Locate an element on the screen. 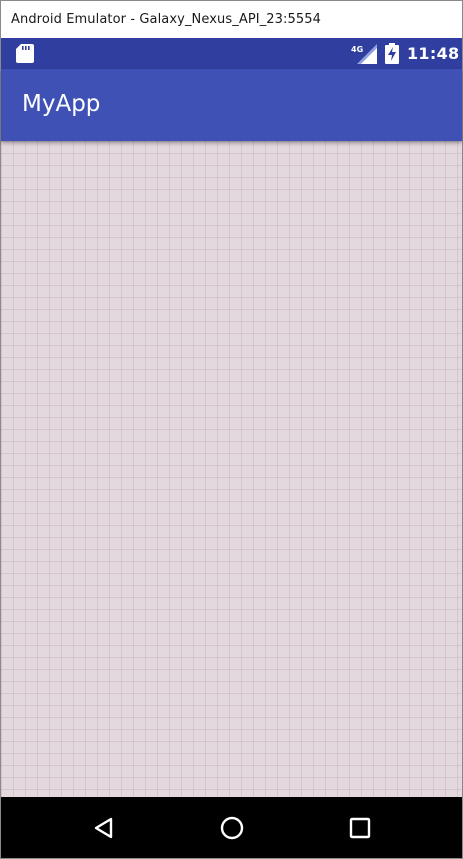 The width and height of the screenshot is (463, 859). status-clock: 11:48 is located at coordinates (433, 53).